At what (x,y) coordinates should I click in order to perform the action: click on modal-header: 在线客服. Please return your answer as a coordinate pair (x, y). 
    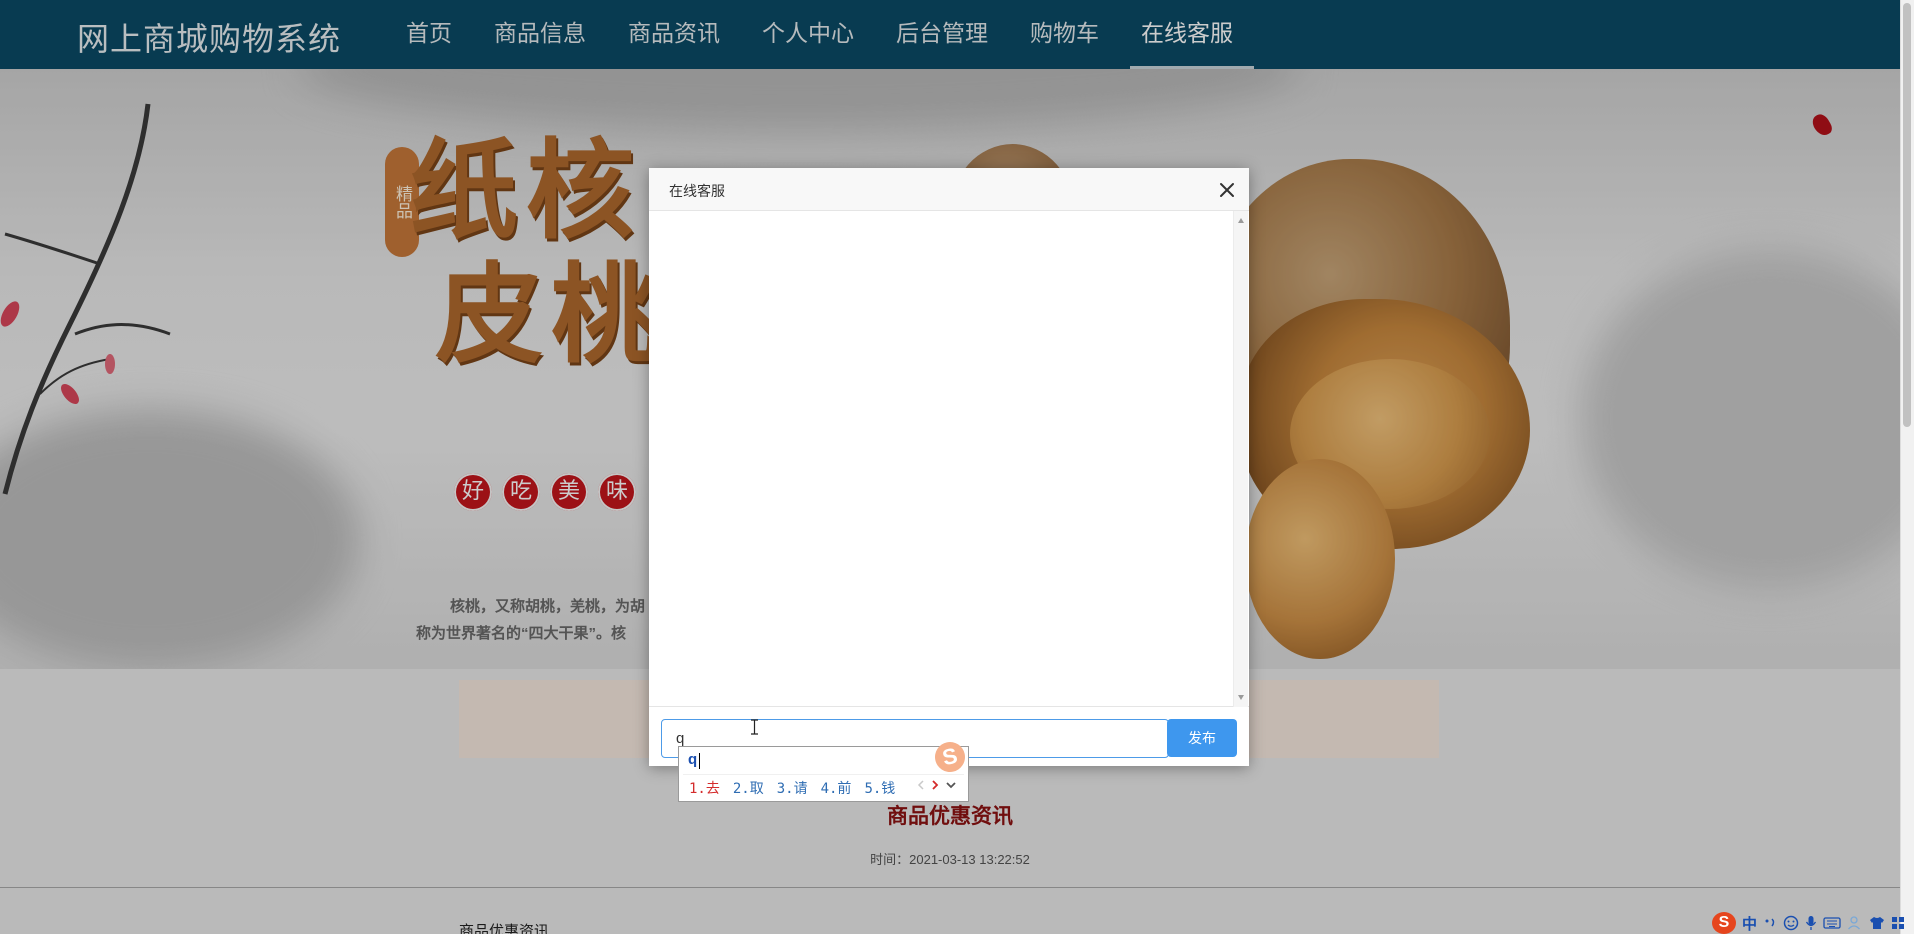
    Looking at the image, I should click on (949, 189).